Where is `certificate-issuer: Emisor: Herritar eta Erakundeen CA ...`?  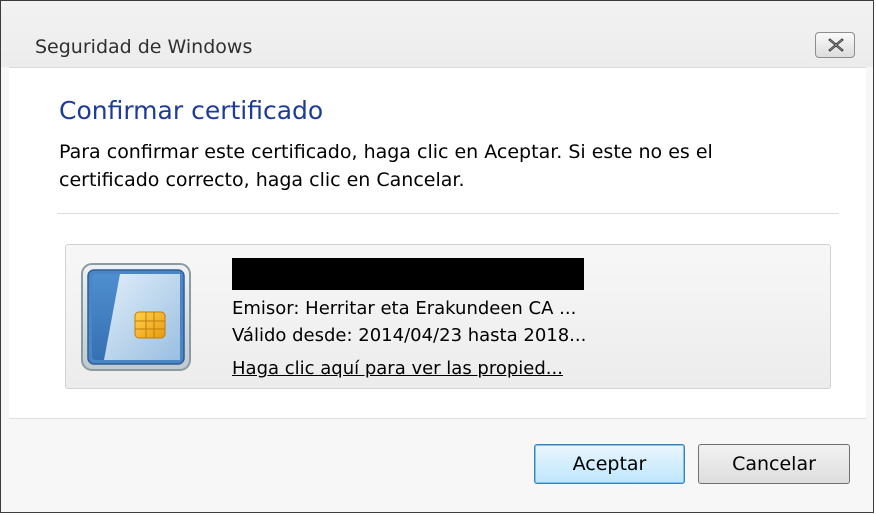
certificate-issuer: Emisor: Herritar eta Erakundeen CA ... is located at coordinates (404, 308).